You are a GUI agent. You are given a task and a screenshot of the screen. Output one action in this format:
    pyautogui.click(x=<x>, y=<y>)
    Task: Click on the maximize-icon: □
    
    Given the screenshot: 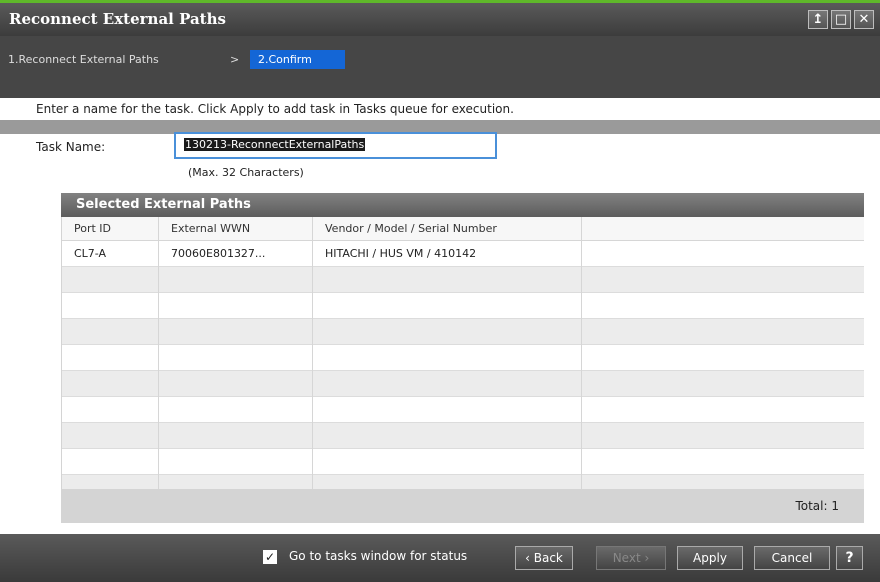 What is the action you would take?
    pyautogui.click(x=841, y=19)
    